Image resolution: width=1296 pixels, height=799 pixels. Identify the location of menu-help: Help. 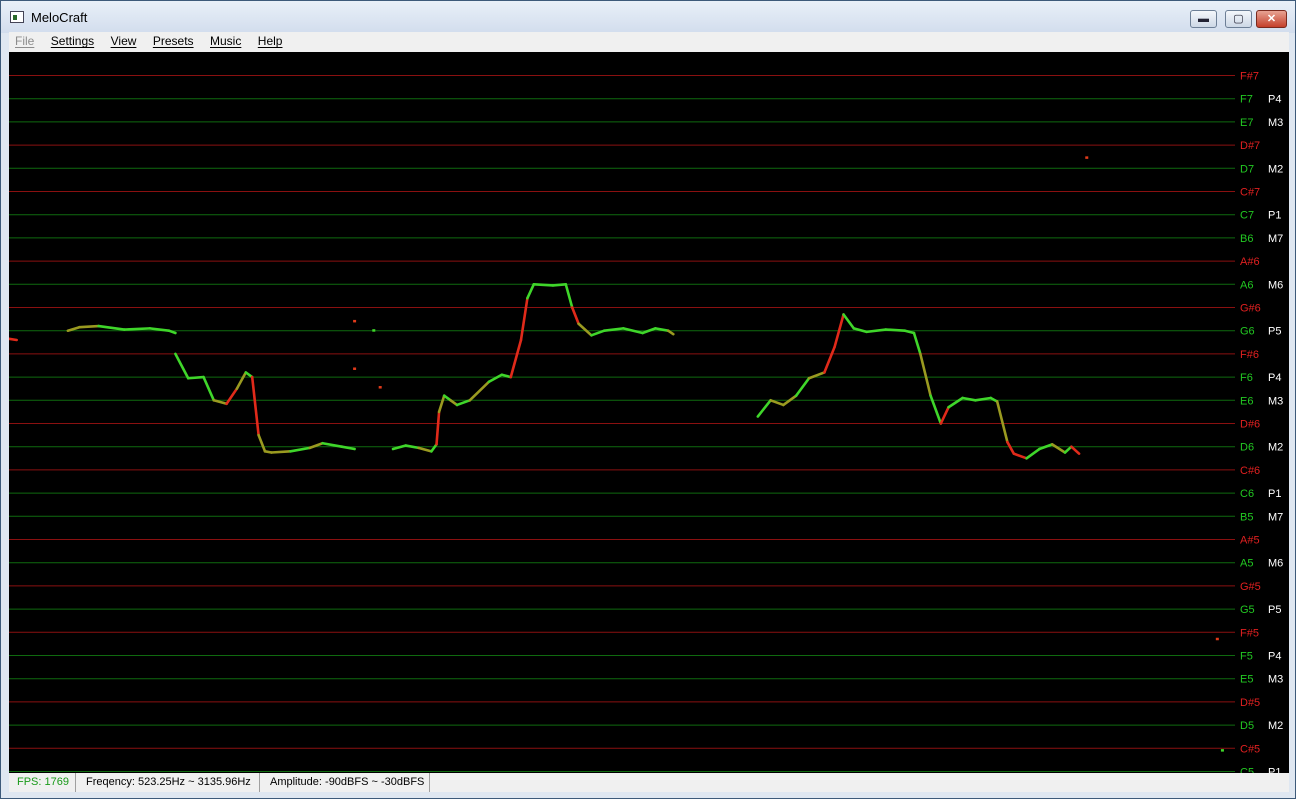
(270, 42).